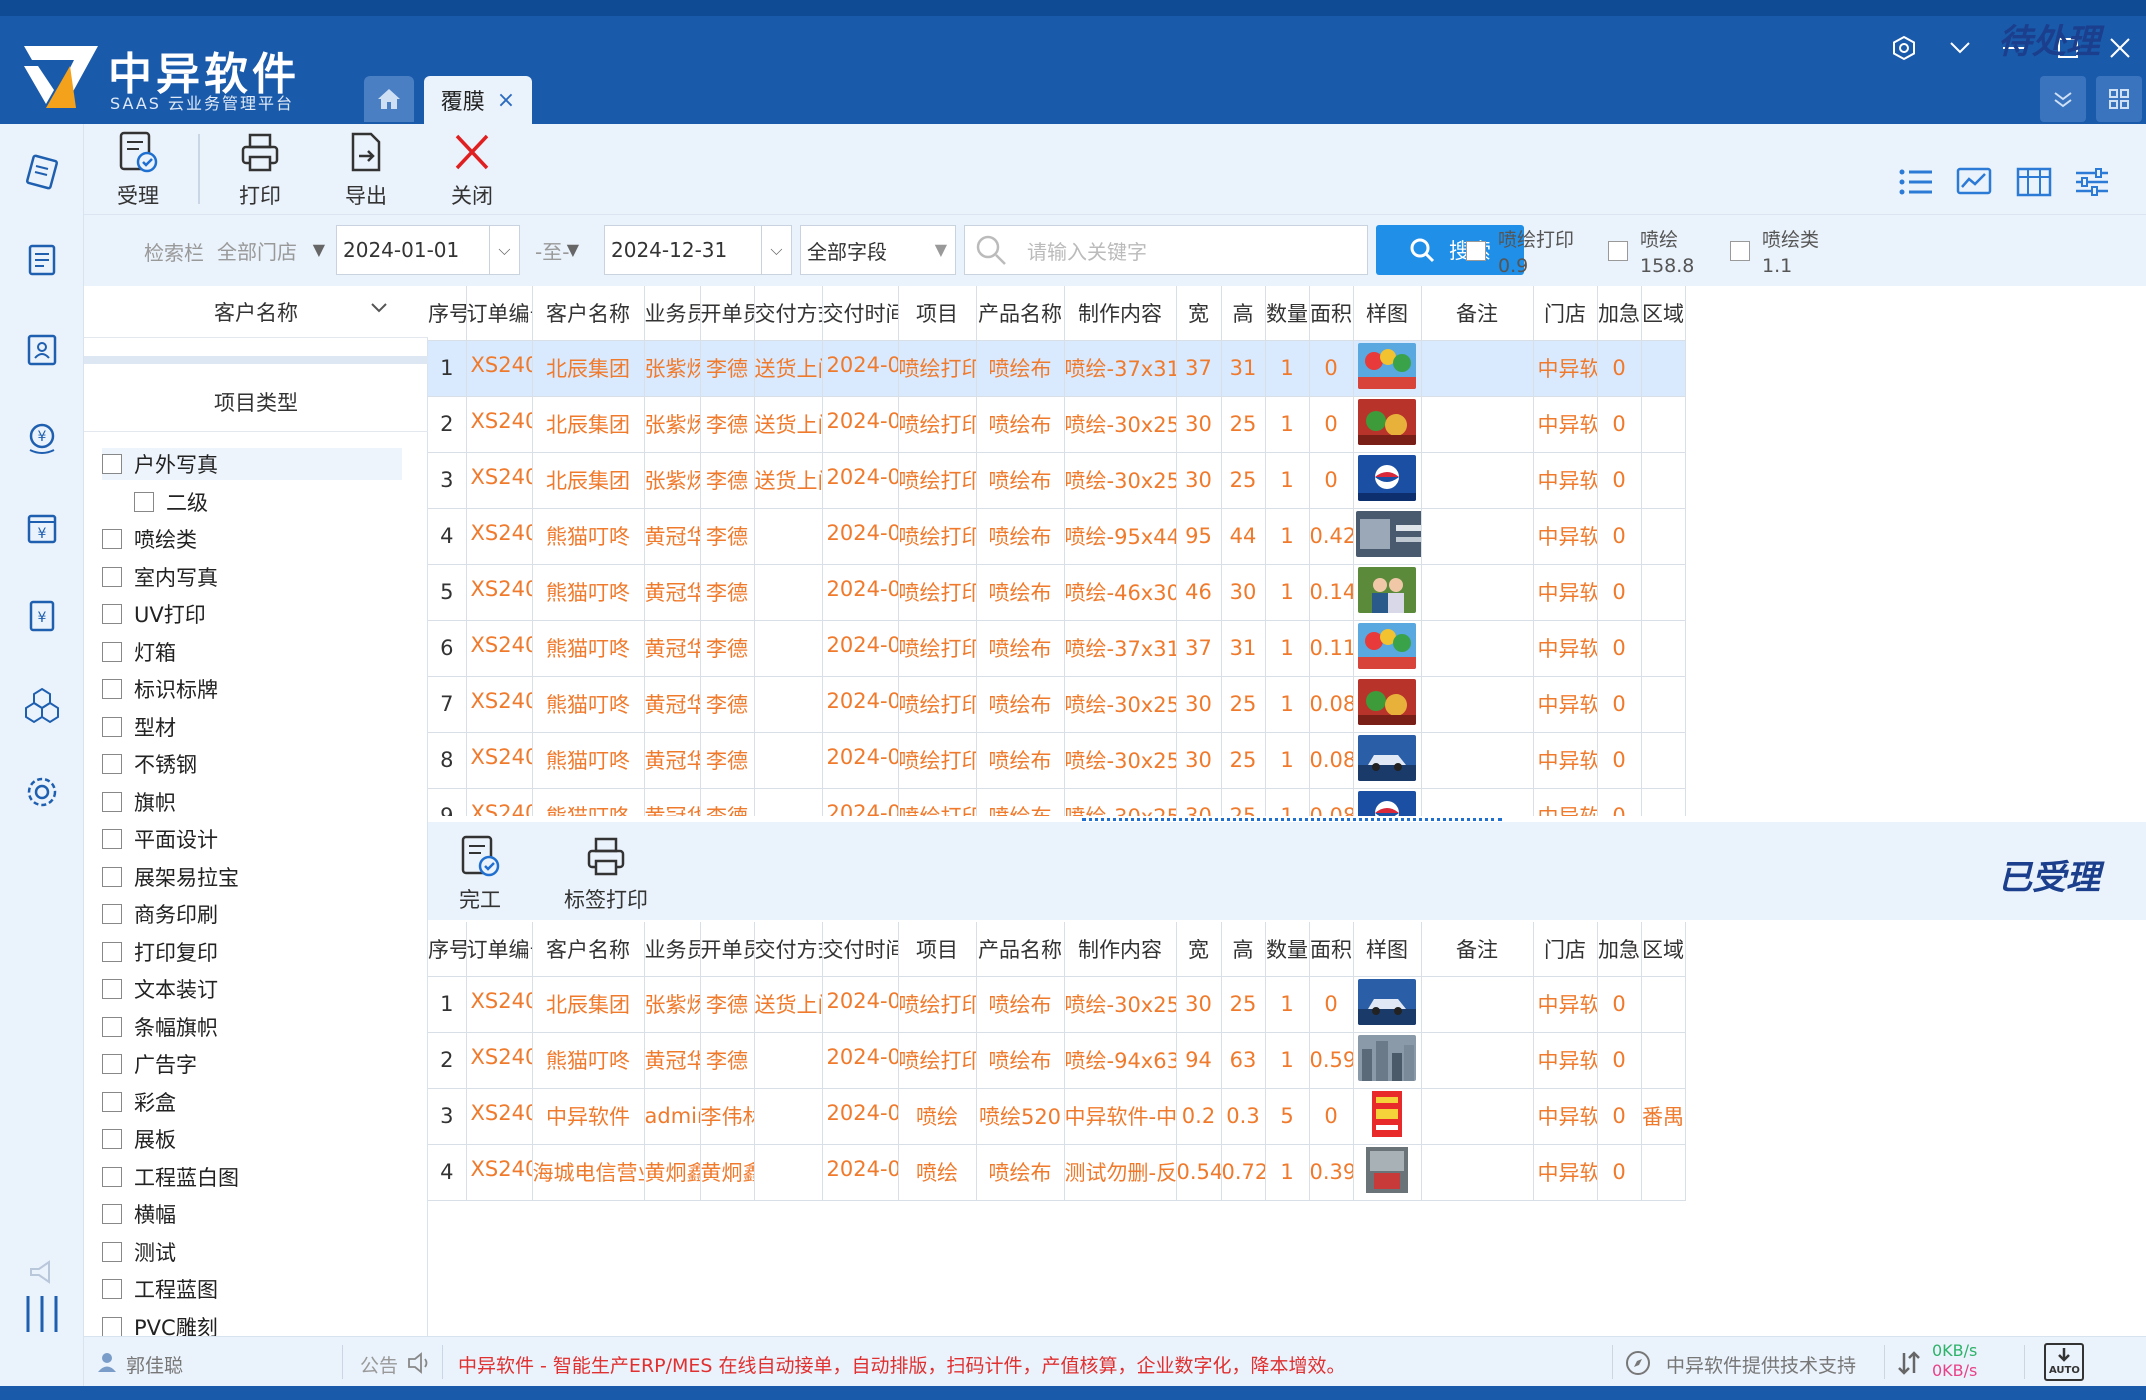 The height and width of the screenshot is (1400, 2146). Describe the element at coordinates (42, 438) in the screenshot. I see `finance-icon: ¥` at that location.